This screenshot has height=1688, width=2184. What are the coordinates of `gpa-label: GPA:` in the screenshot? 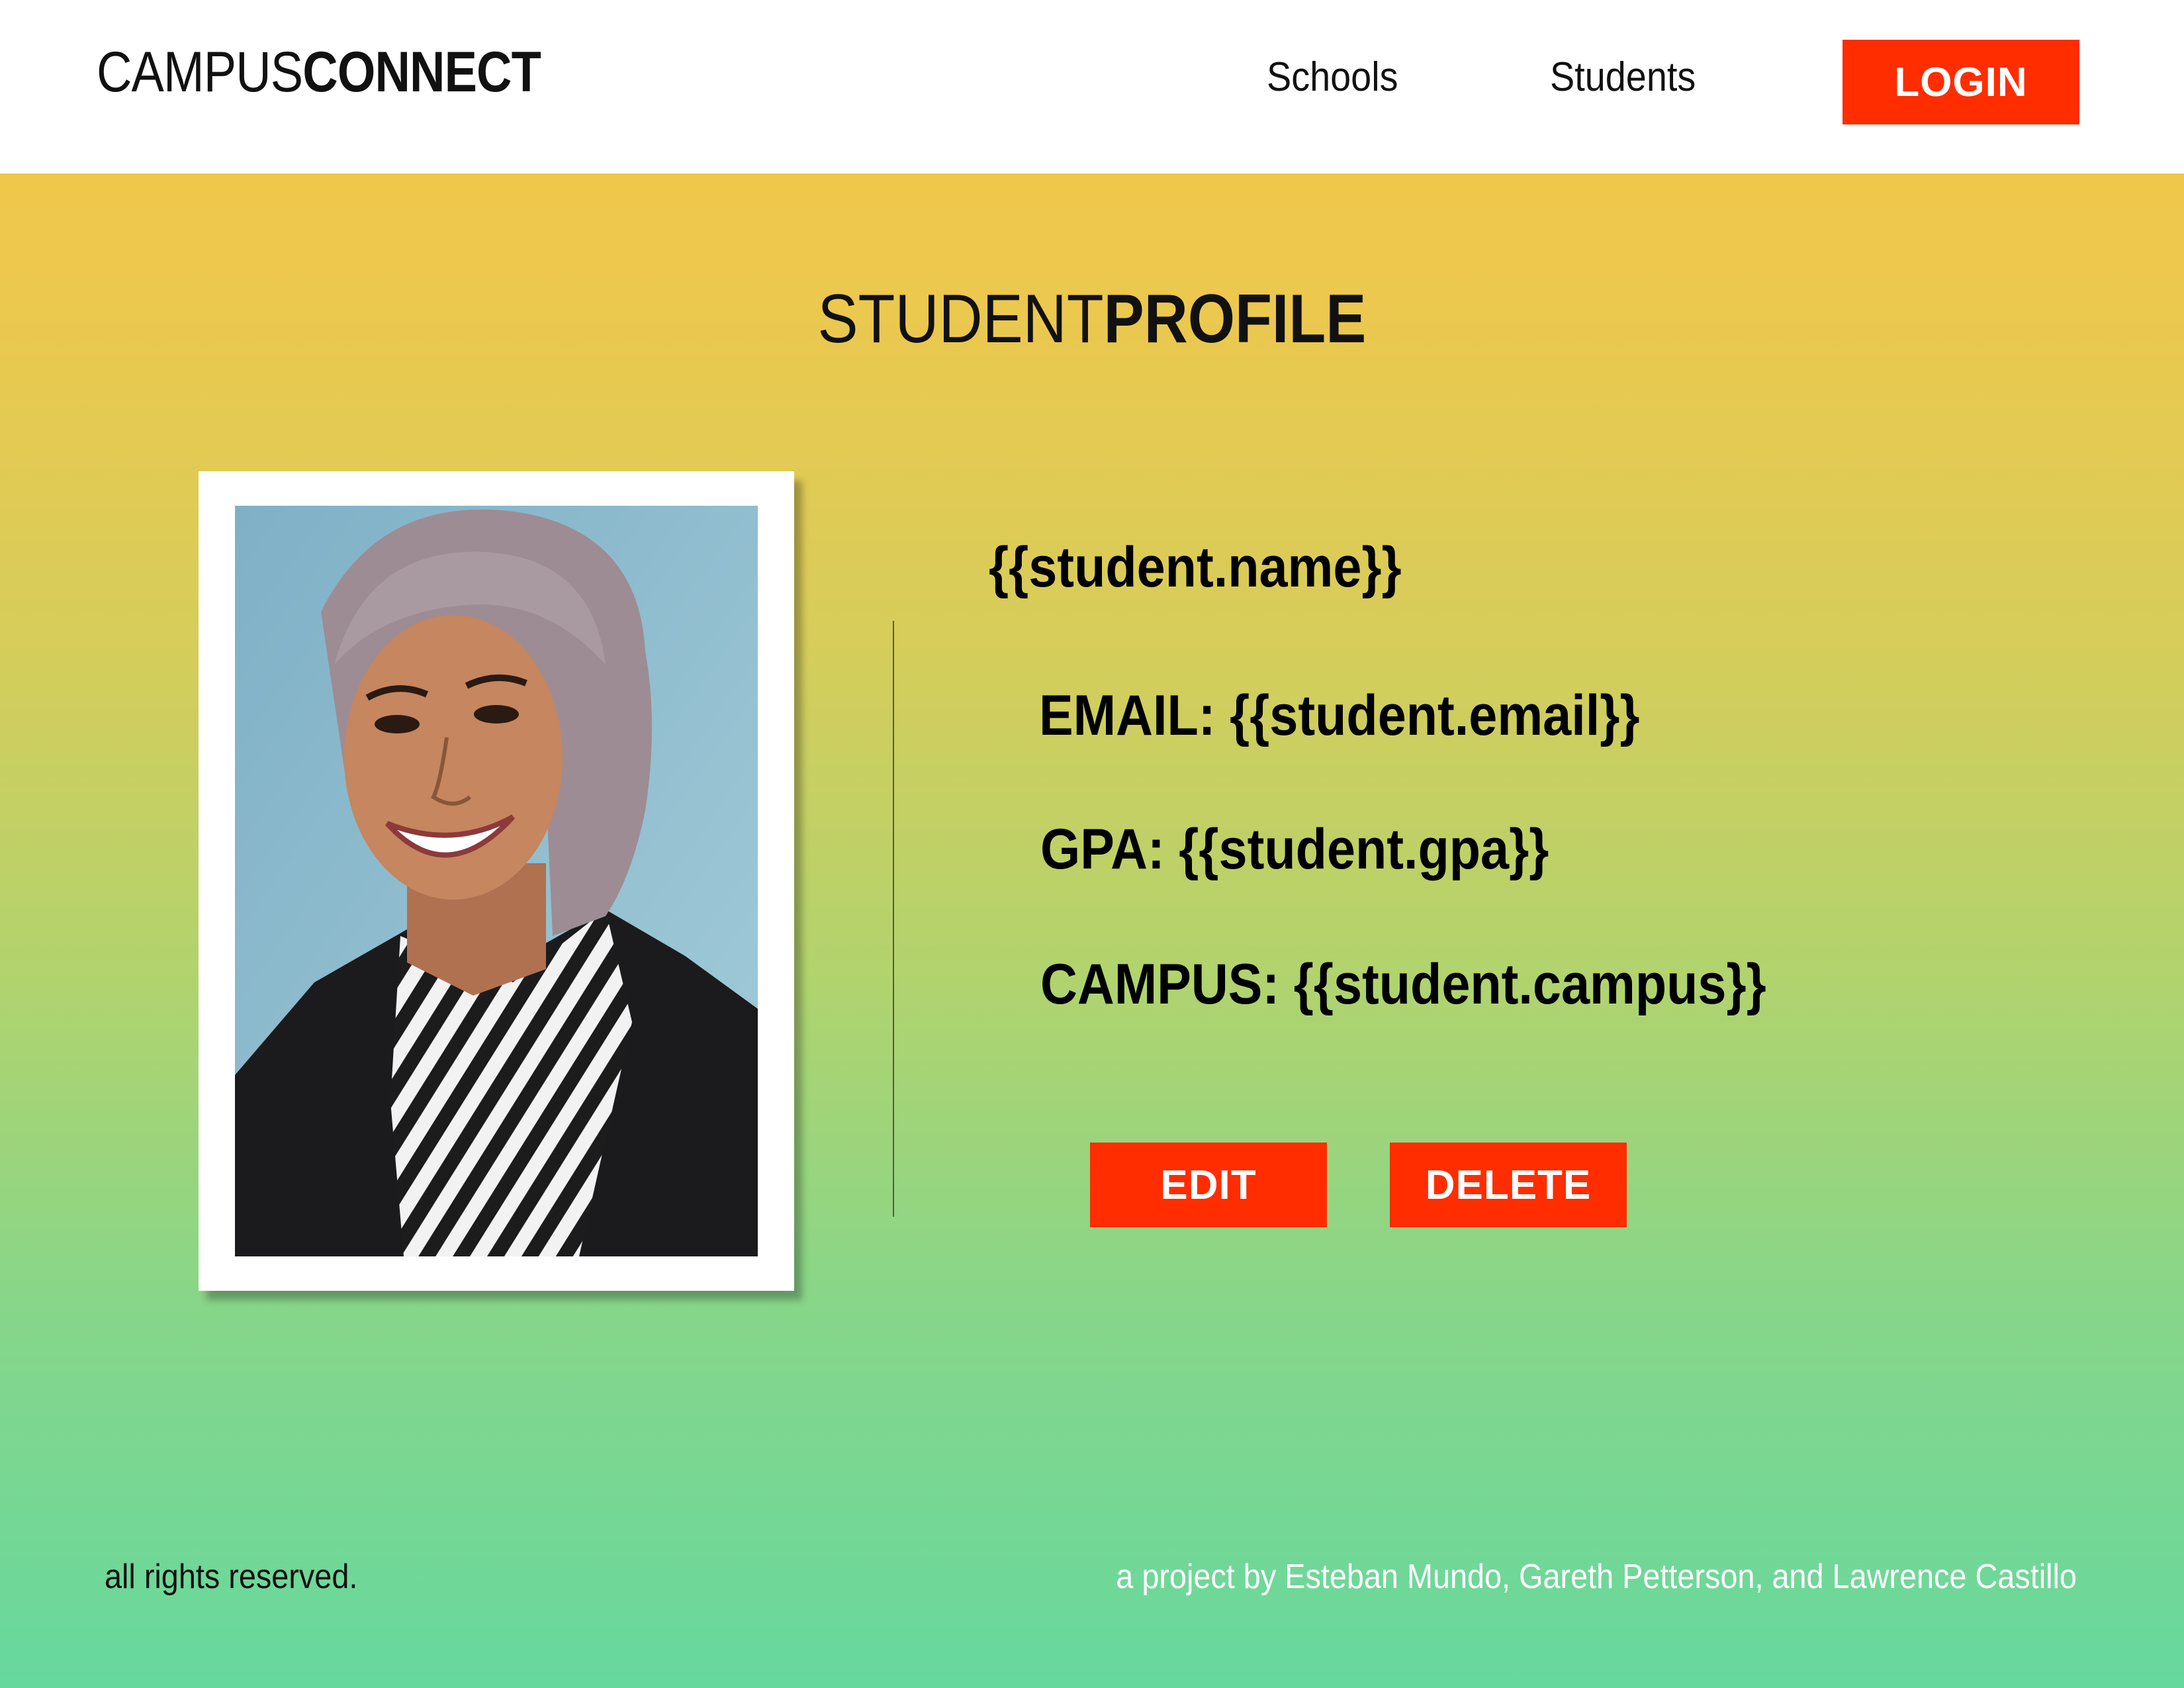 It's located at (1102, 849).